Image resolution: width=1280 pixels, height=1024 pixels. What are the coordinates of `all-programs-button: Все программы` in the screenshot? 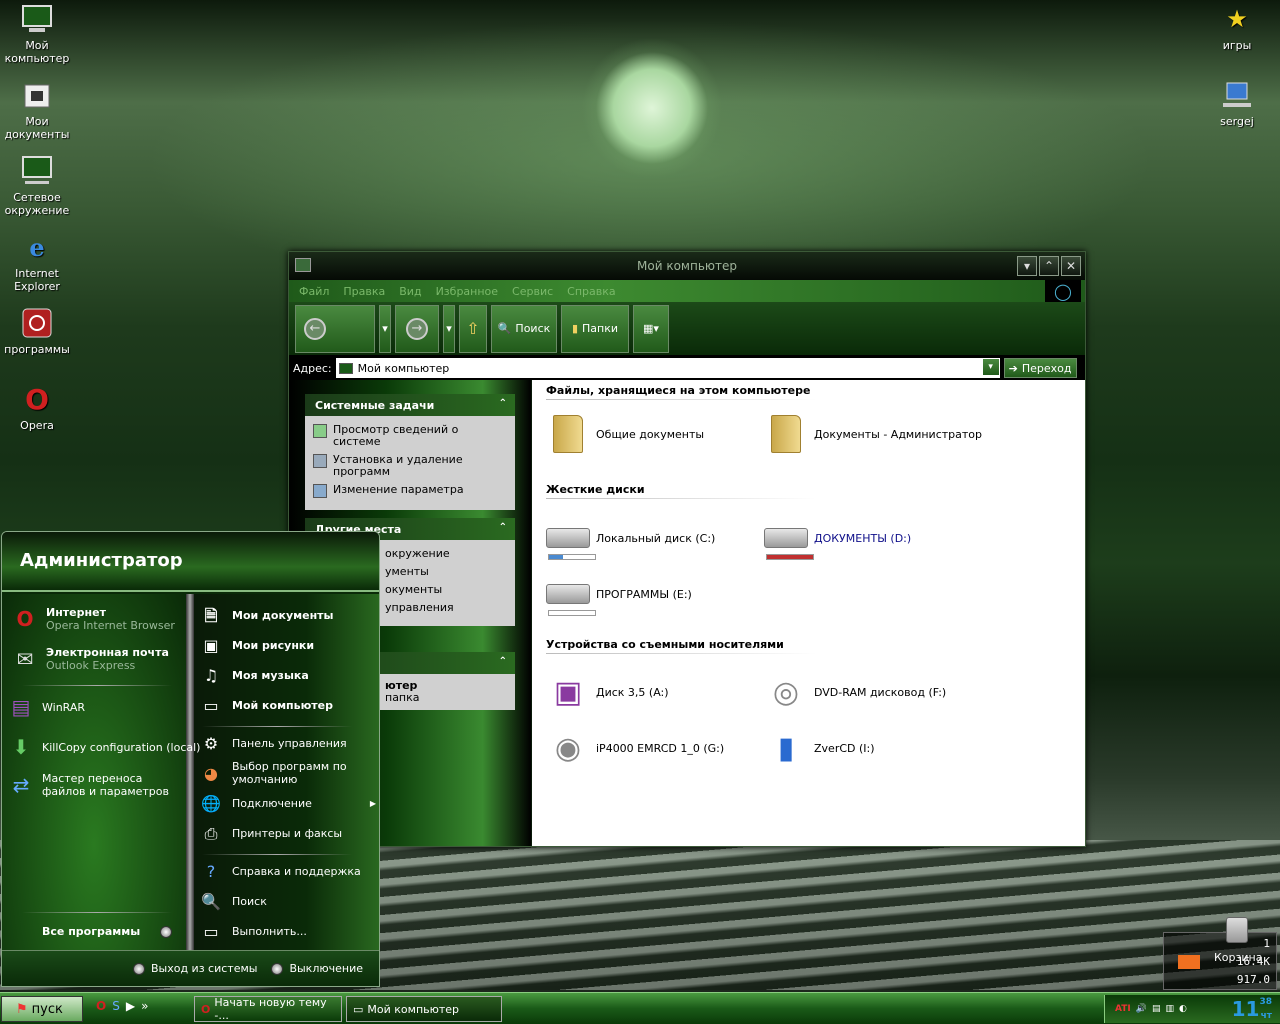 It's located at (107, 931).